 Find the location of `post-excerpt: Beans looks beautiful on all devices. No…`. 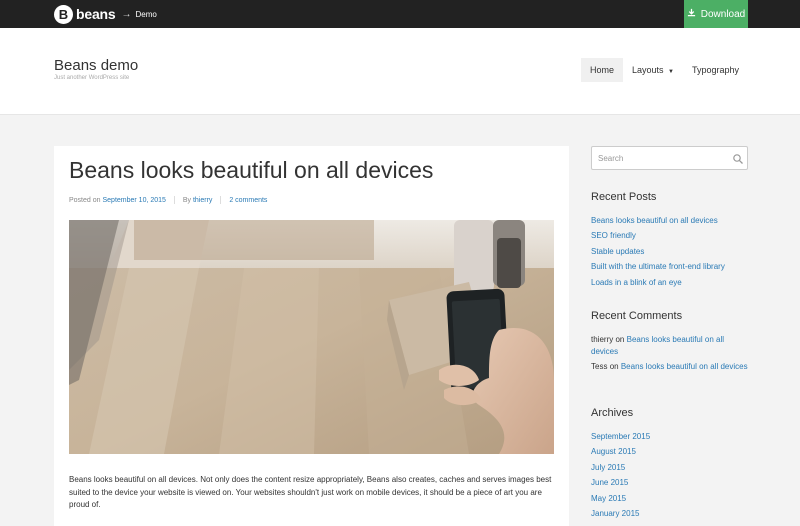

post-excerpt: Beans looks beautiful on all devices. No… is located at coordinates (310, 492).